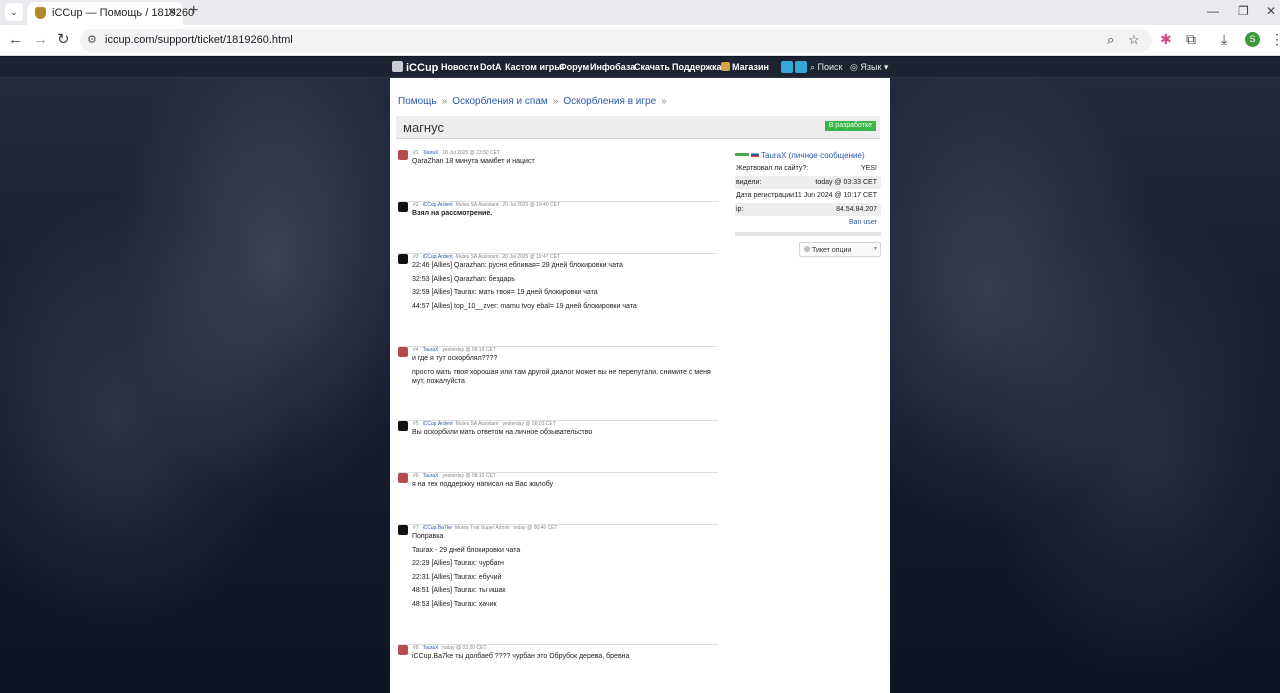 This screenshot has height=693, width=1280. Describe the element at coordinates (63, 40) in the screenshot. I see `reload-icon: ↻` at that location.